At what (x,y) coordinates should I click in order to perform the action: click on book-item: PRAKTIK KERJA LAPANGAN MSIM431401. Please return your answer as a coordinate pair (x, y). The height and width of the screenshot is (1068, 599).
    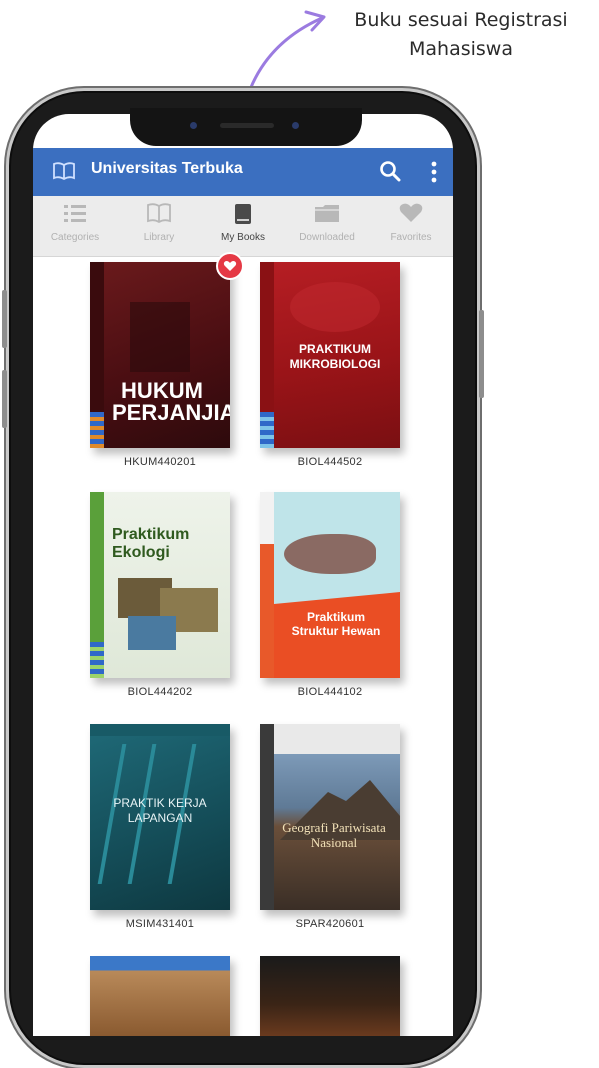
    Looking at the image, I should click on (160, 827).